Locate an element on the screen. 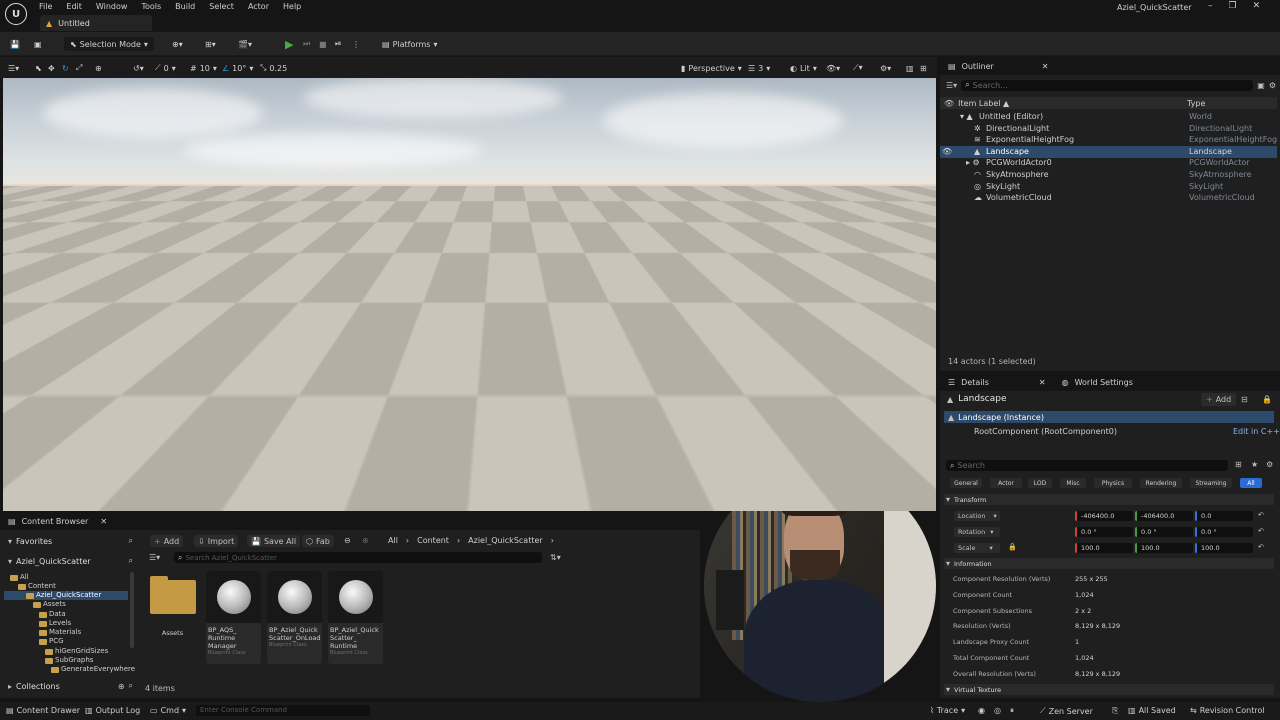  stop-icon: ■ is located at coordinates (323, 44).